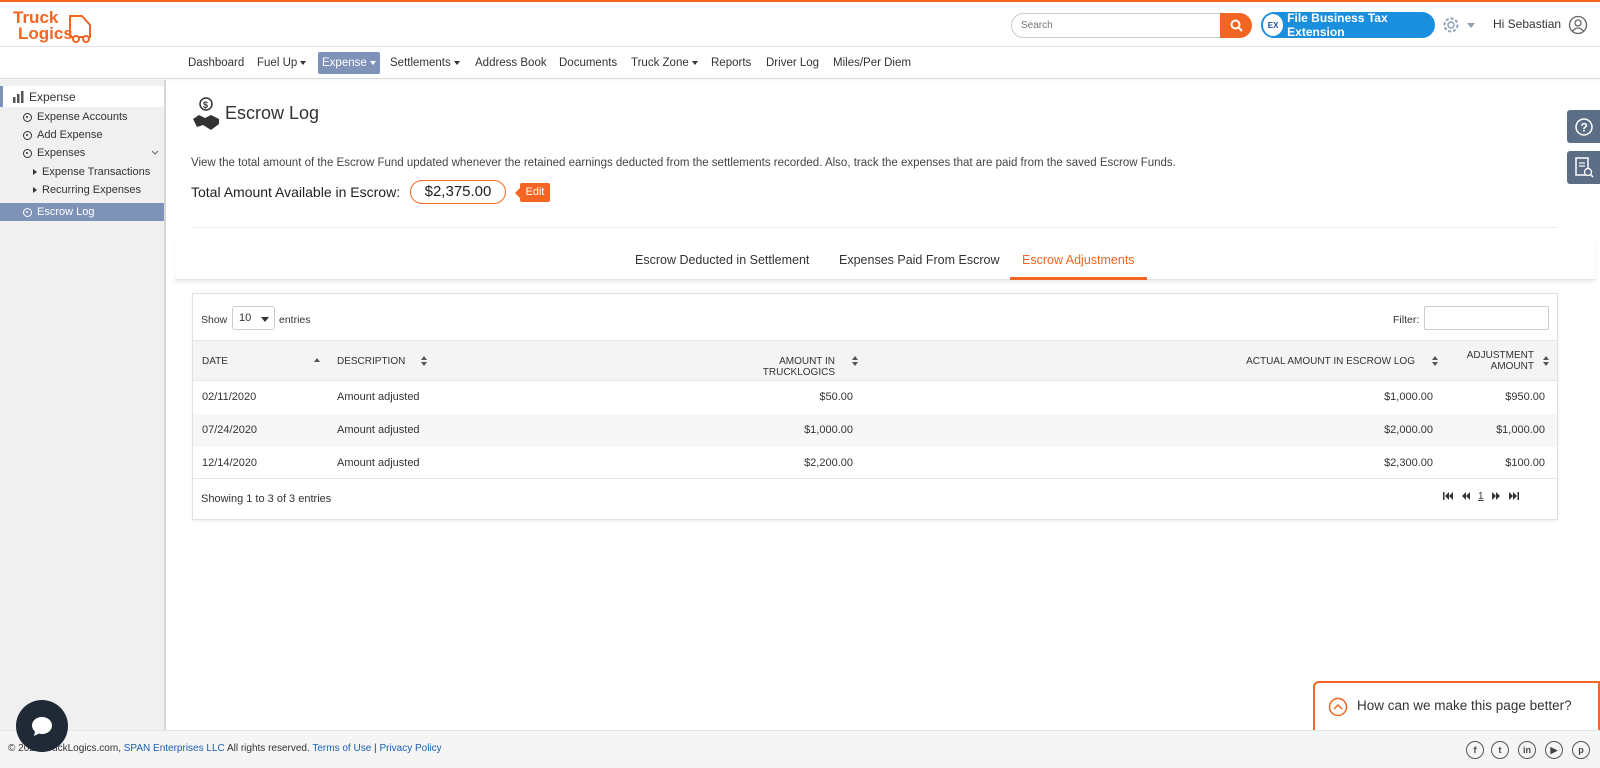 This screenshot has height=768, width=1600. What do you see at coordinates (230, 430) in the screenshot?
I see `cell-date: 07/24/2020` at bounding box center [230, 430].